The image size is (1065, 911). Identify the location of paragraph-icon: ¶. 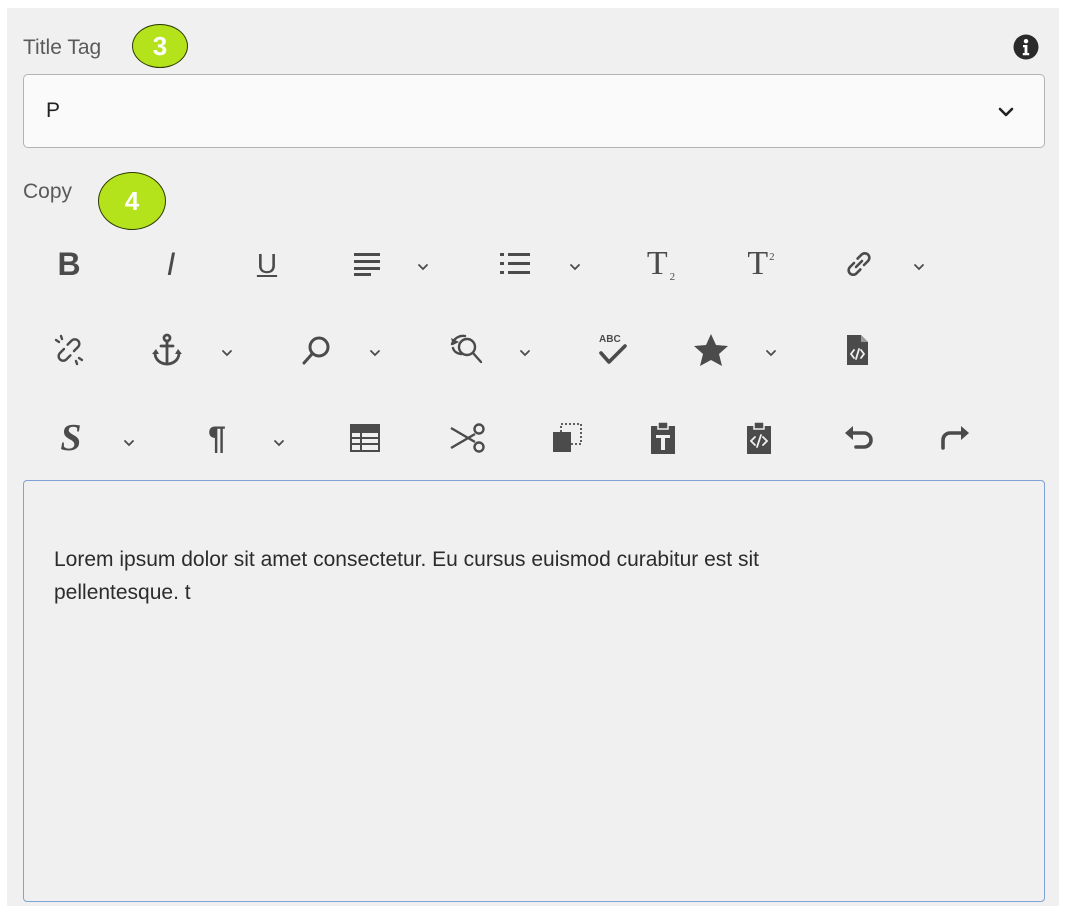
(217, 437).